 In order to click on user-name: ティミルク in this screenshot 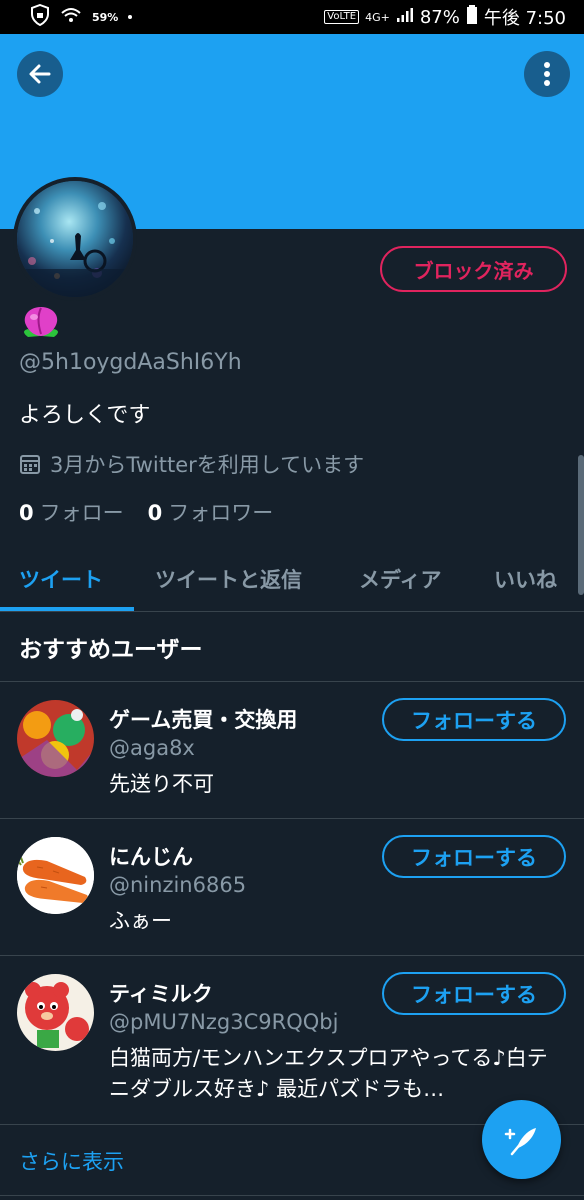, I will do `click(161, 994)`.